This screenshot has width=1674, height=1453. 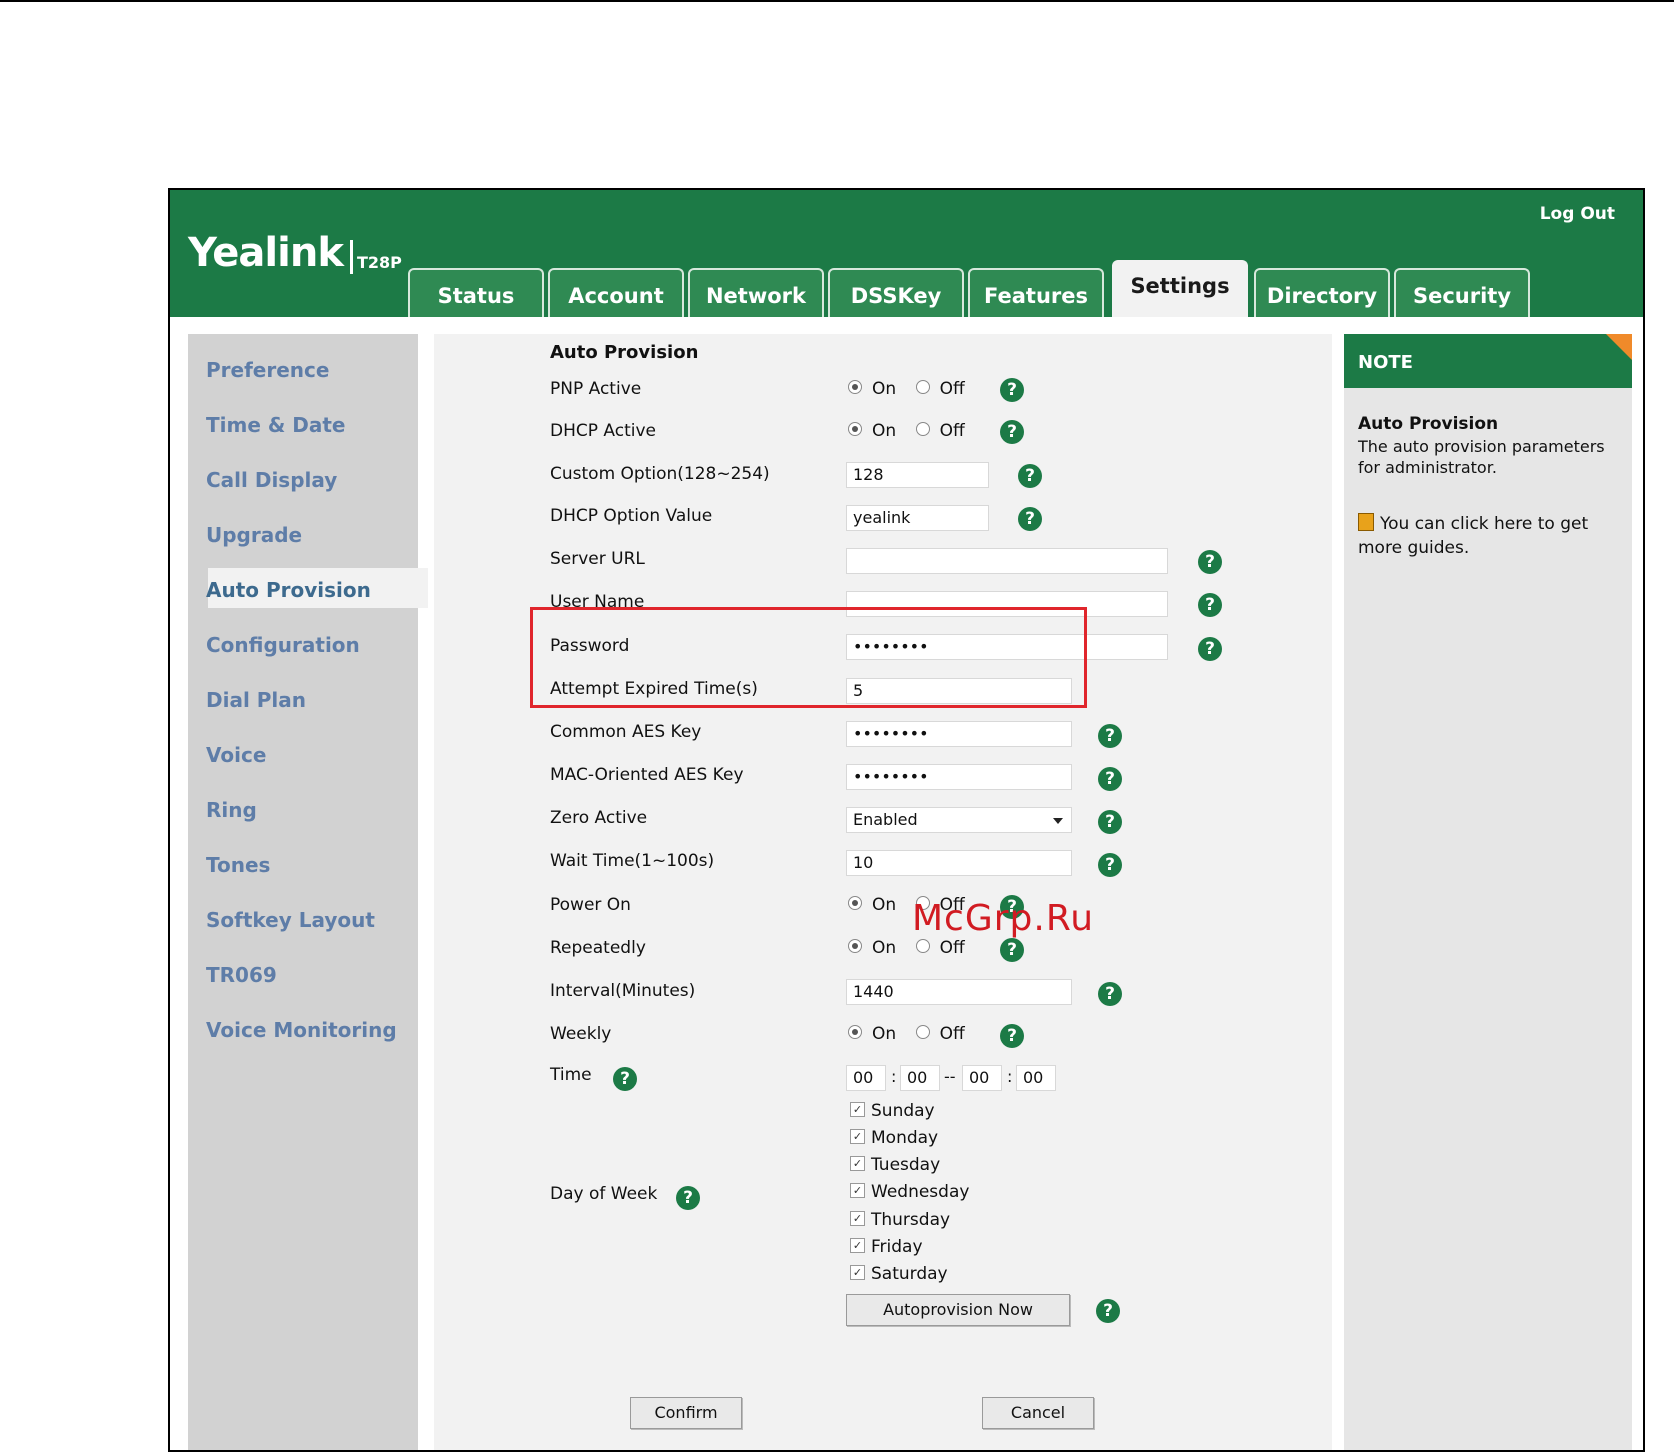 I want to click on top-border-line, so click(x=837, y=1).